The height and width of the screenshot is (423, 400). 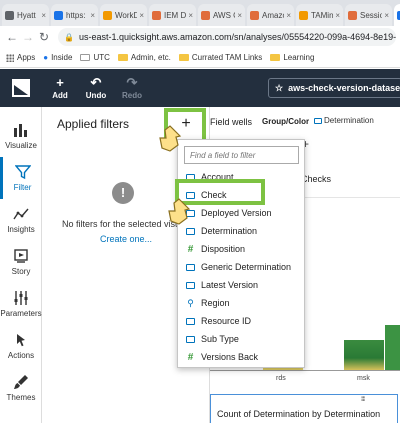 I want to click on browser-tab: w, so click(x=397, y=15).